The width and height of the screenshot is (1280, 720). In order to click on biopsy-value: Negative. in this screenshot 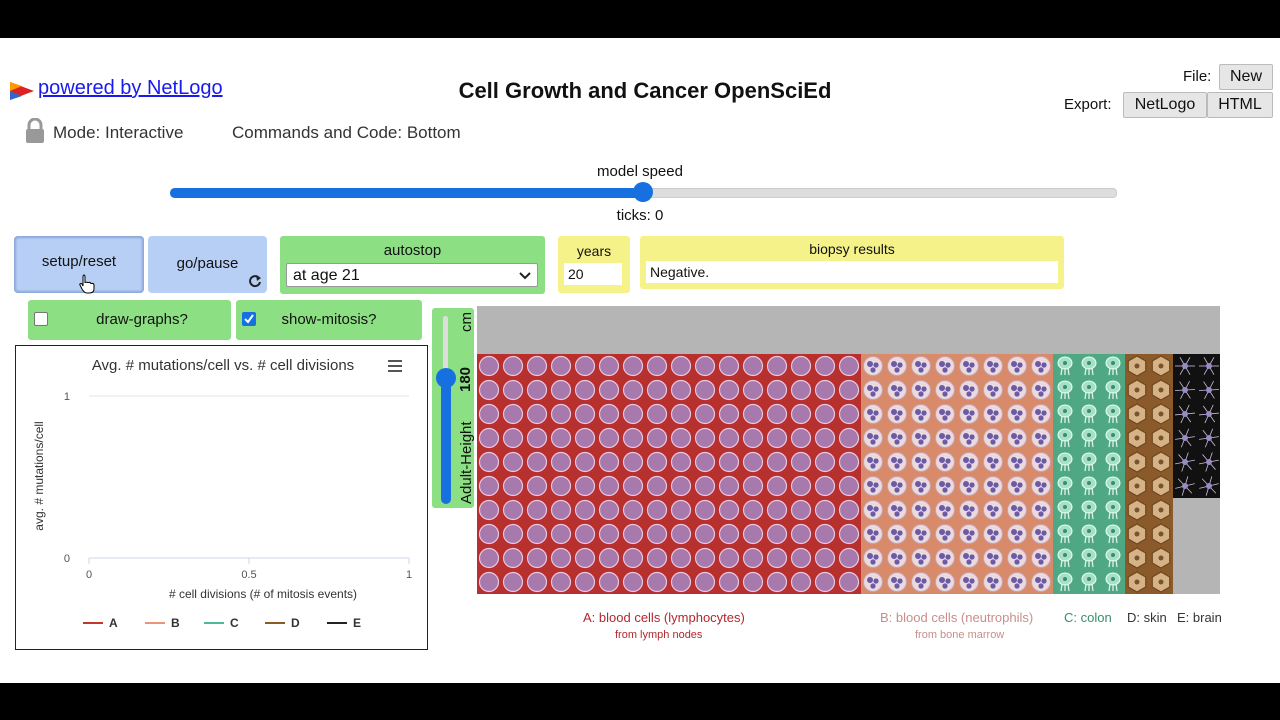, I will do `click(852, 272)`.